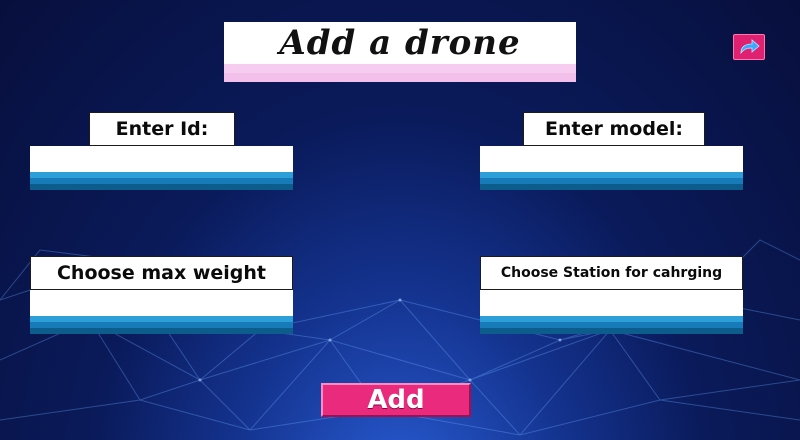 The width and height of the screenshot is (800, 440). I want to click on id-label: Enter Id:, so click(162, 129).